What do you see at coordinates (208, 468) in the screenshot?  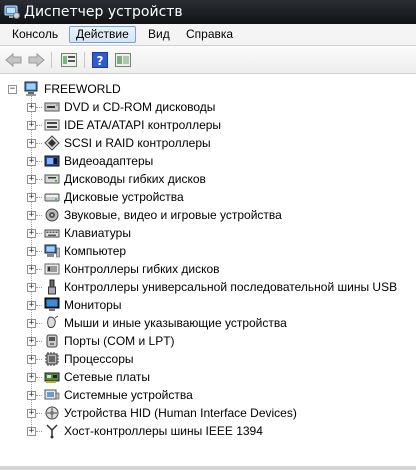 I see `status-bar` at bounding box center [208, 468].